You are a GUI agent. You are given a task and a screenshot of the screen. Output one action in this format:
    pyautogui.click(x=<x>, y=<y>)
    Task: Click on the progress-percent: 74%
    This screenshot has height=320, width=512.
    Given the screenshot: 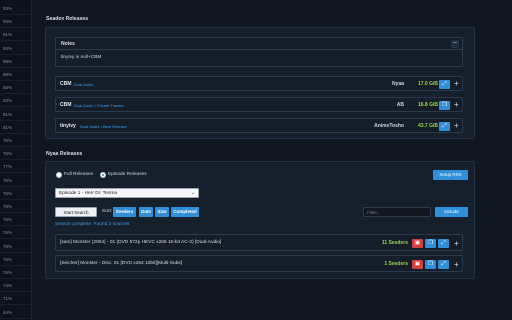 What is the action you would take?
    pyautogui.click(x=15, y=286)
    